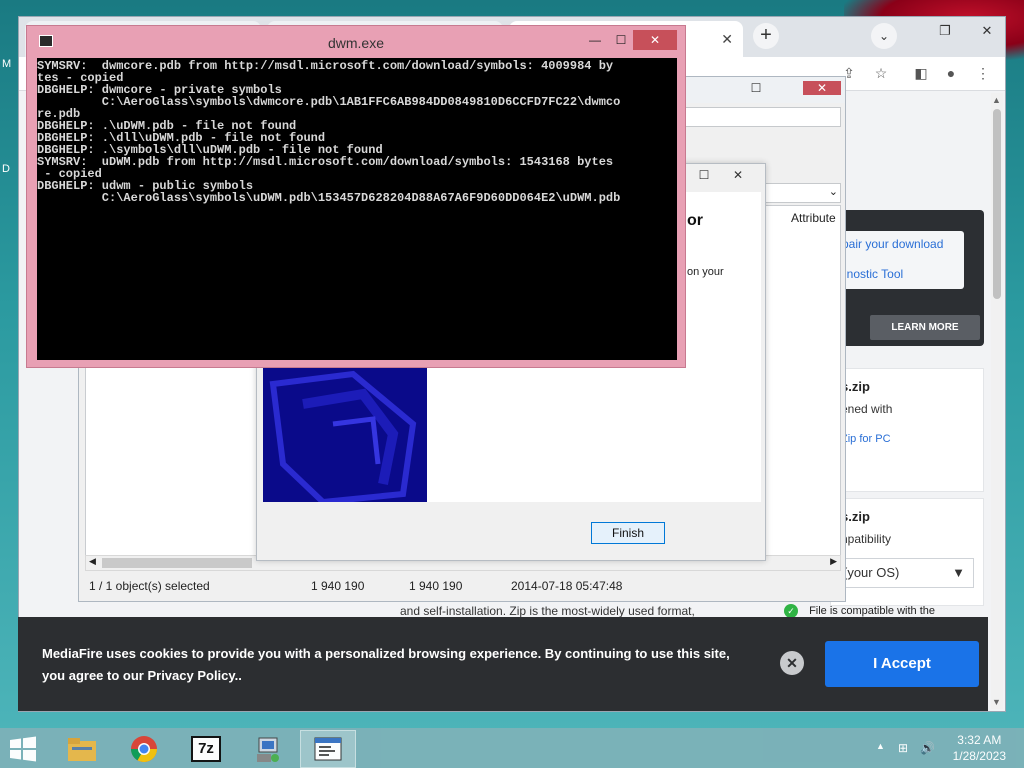 The width and height of the screenshot is (1024, 768). Describe the element at coordinates (958, 572) in the screenshot. I see `dropdown-arrow-icon: ▼` at that location.